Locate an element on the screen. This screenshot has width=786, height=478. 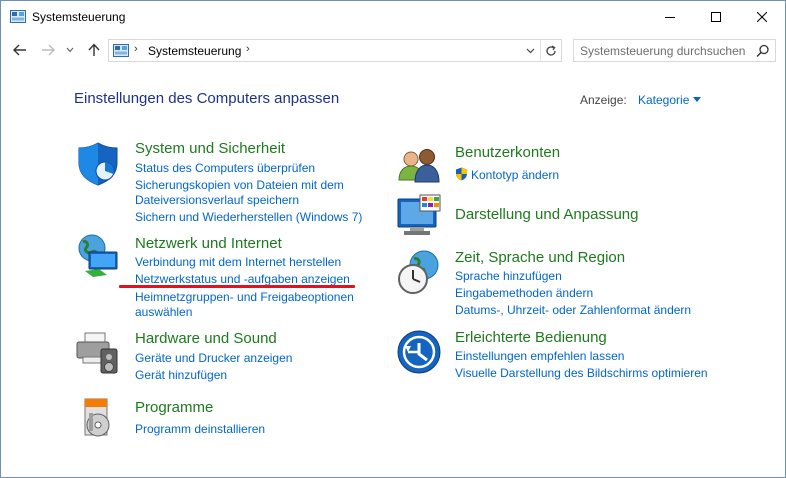
arrow-up-icon is located at coordinates (94, 49).